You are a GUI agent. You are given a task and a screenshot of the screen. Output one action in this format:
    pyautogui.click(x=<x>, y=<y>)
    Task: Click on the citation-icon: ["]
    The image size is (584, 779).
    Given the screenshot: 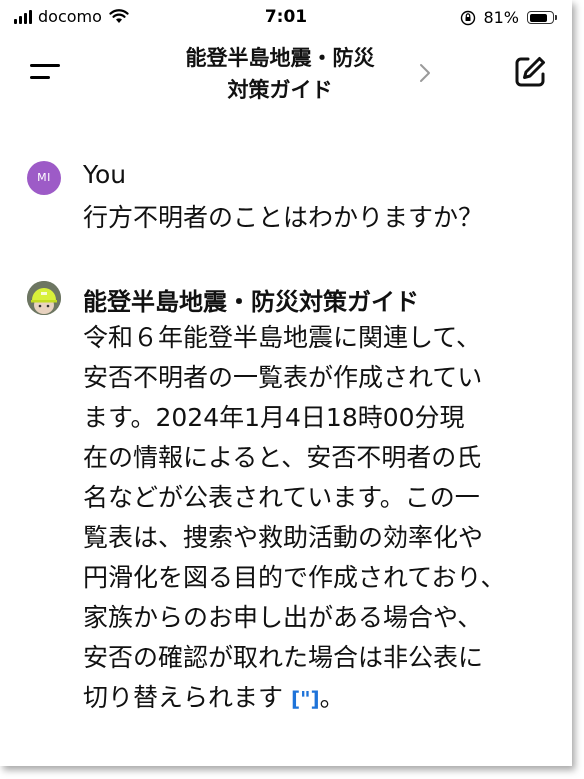 What is the action you would take?
    pyautogui.click(x=305, y=699)
    